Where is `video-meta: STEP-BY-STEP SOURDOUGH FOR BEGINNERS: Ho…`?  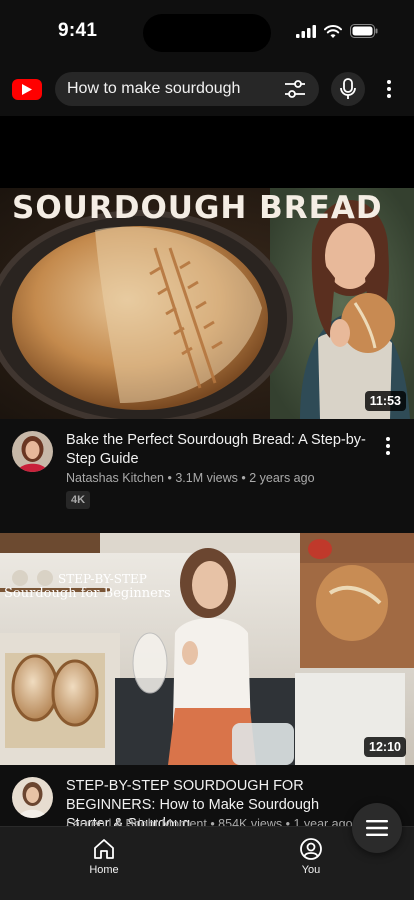
video-meta: STEP-BY-STEP SOURDOUGH FOR BEGINNERS: Ho… is located at coordinates (207, 795).